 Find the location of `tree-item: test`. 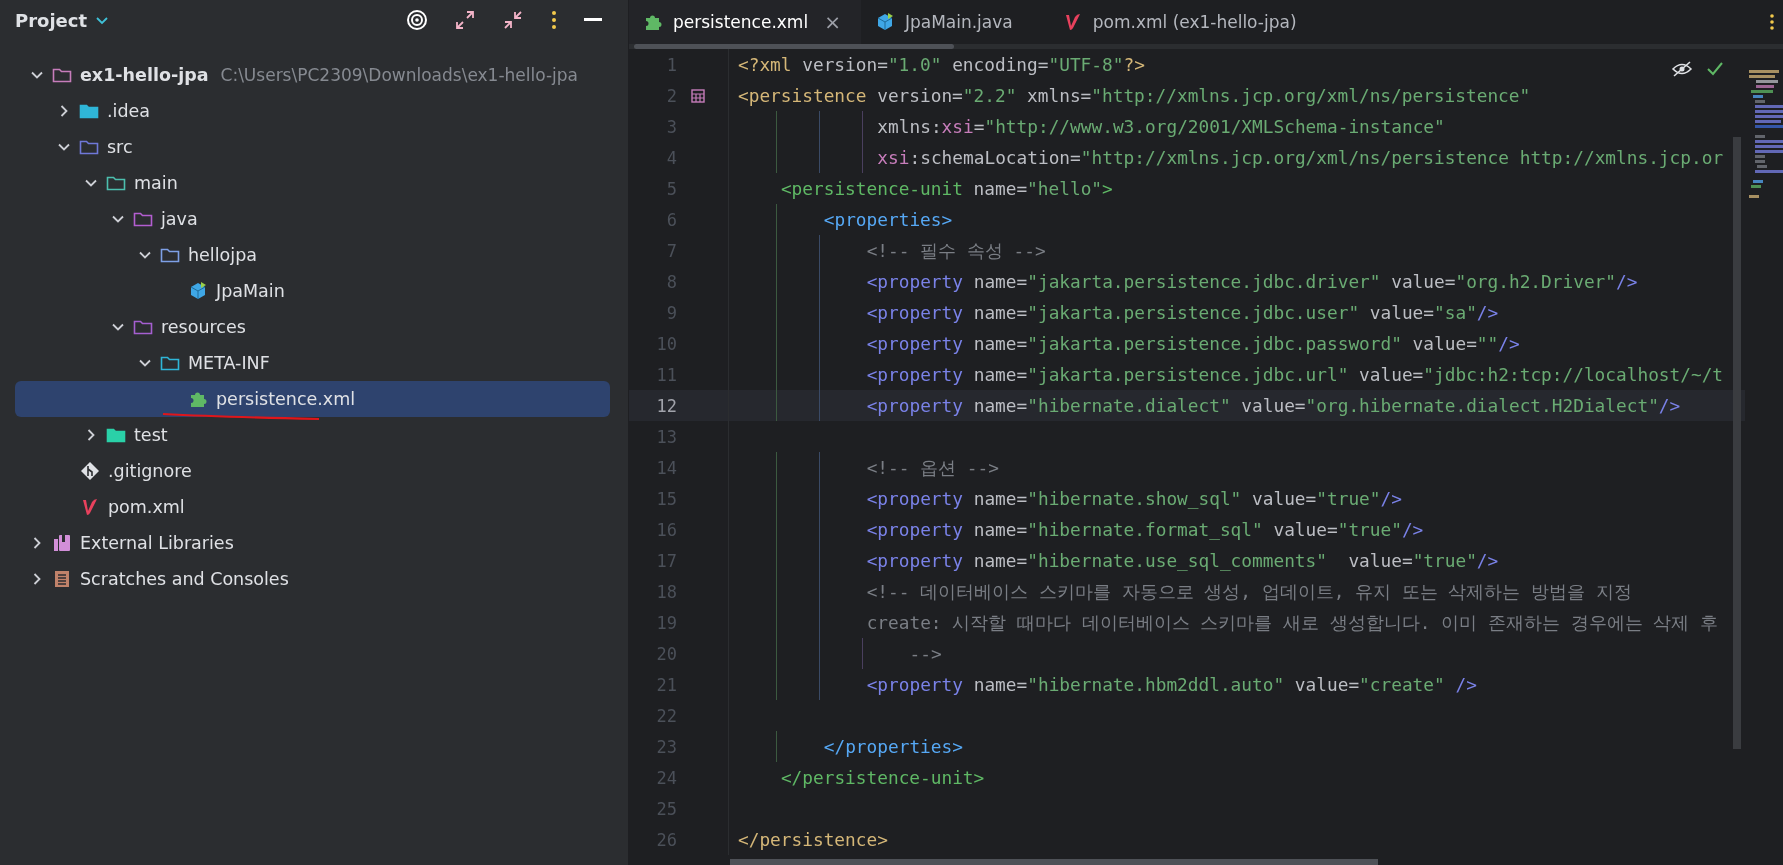

tree-item: test is located at coordinates (312, 435).